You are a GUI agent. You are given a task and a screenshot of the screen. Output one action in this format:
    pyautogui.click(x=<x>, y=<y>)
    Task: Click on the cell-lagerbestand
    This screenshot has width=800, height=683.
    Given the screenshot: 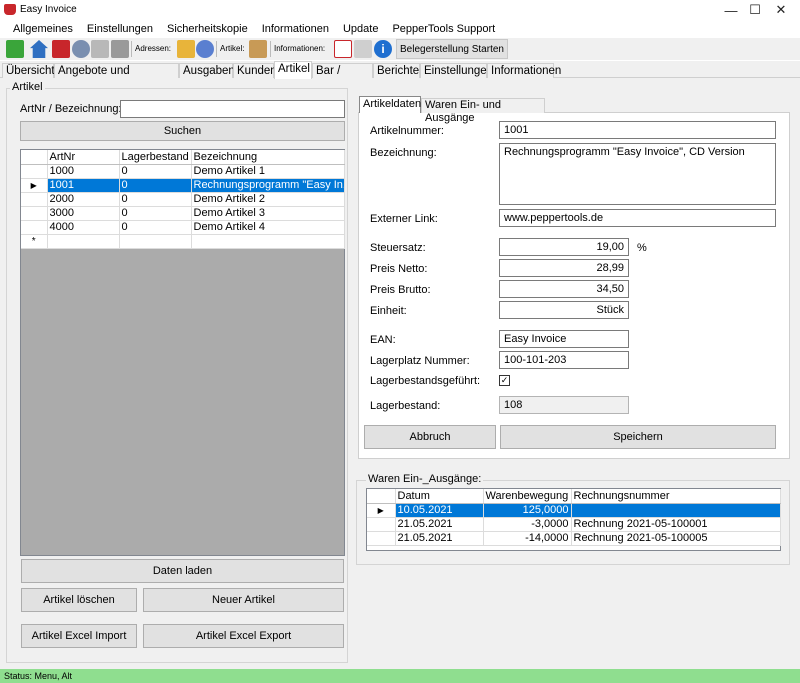 What is the action you would take?
    pyautogui.click(x=155, y=241)
    